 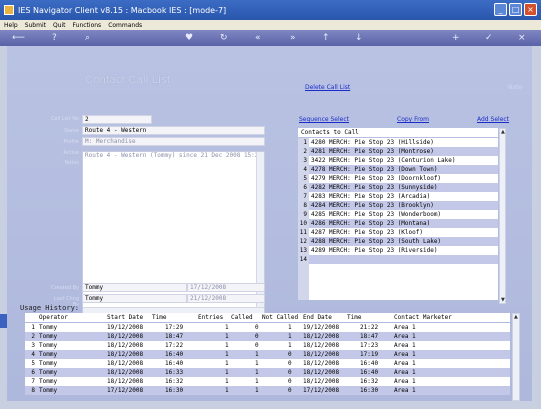 What do you see at coordinates (500, 9) in the screenshot?
I see `minimize-button: _` at bounding box center [500, 9].